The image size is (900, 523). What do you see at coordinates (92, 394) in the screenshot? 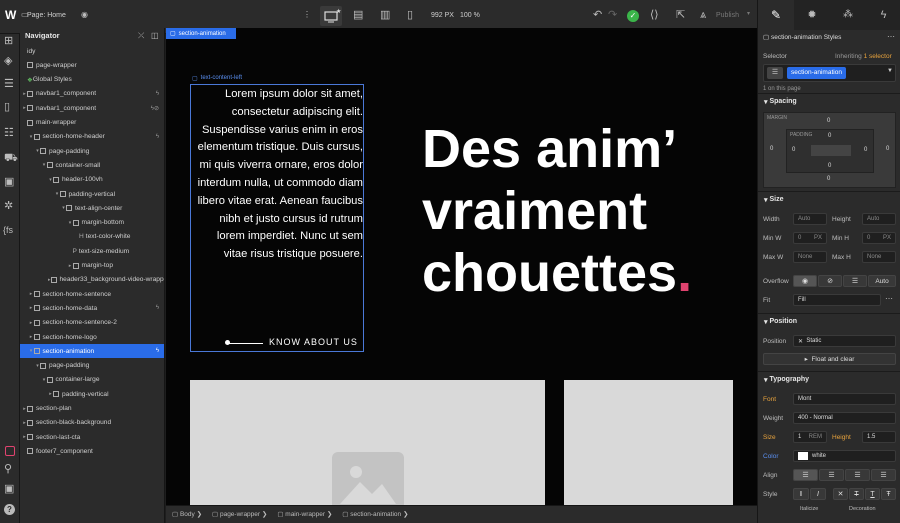
I see `navigator-item: ▸ padding-vertical` at bounding box center [92, 394].